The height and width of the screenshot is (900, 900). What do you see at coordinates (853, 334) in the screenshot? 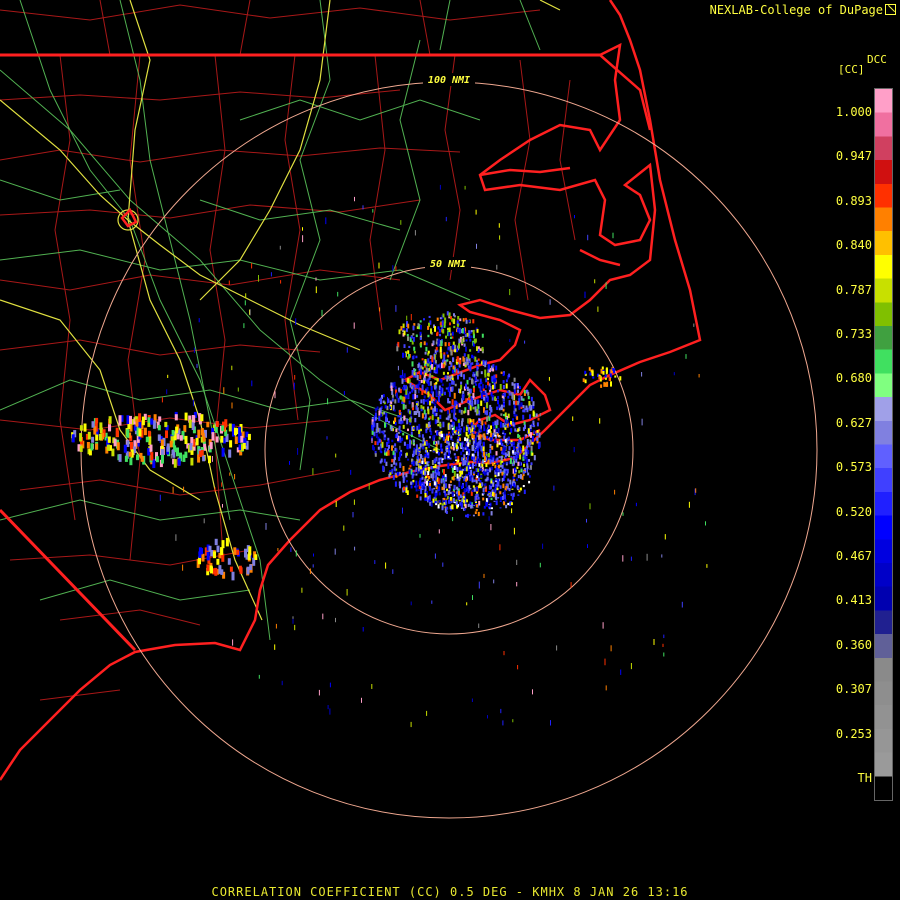
I see `color-scale-tick: 0.733` at bounding box center [853, 334].